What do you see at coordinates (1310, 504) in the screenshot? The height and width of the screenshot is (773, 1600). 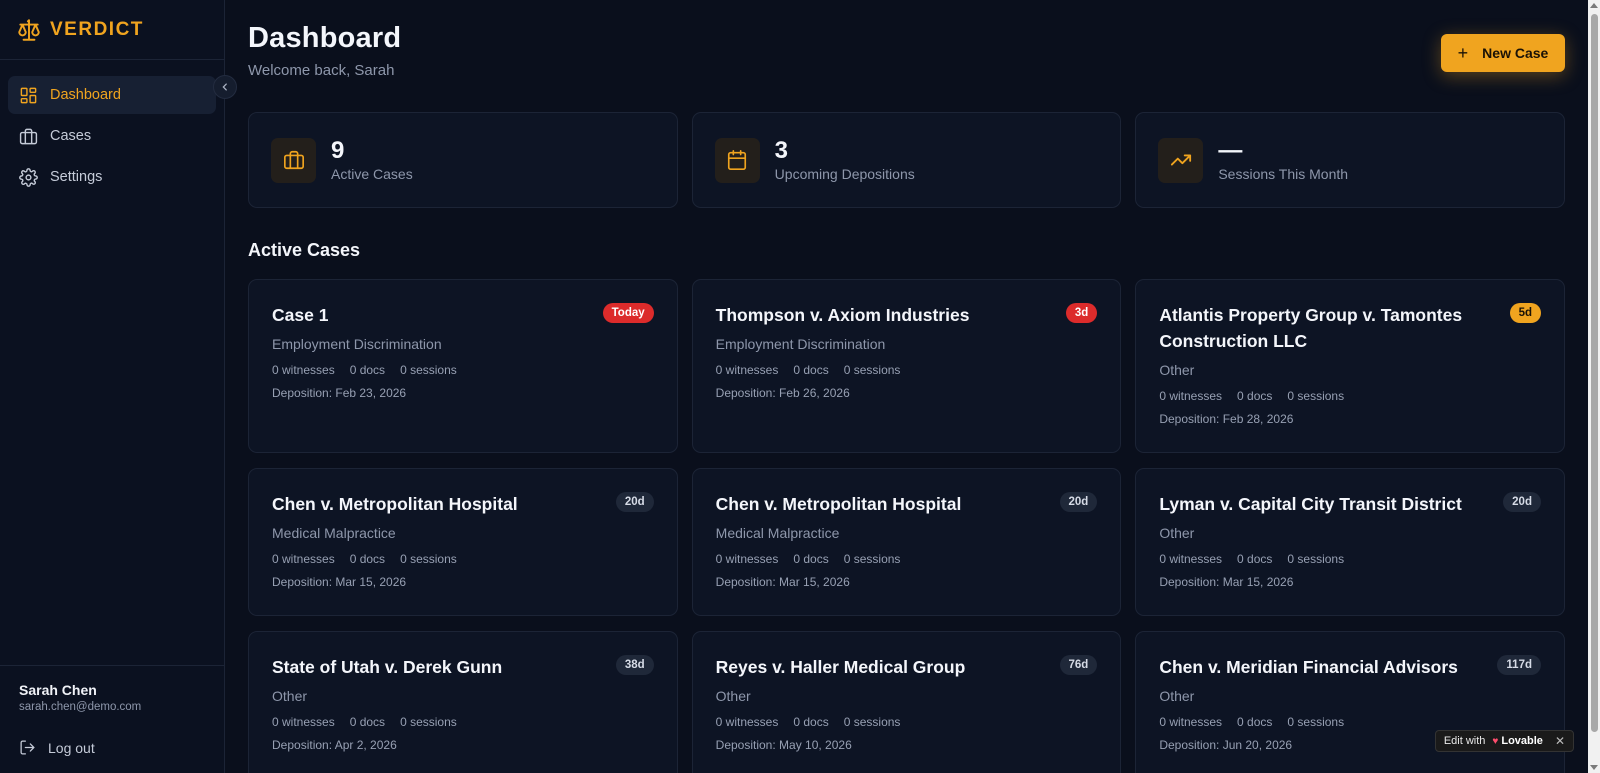 I see `case-title: Lyman v. Capital City Transit District` at bounding box center [1310, 504].